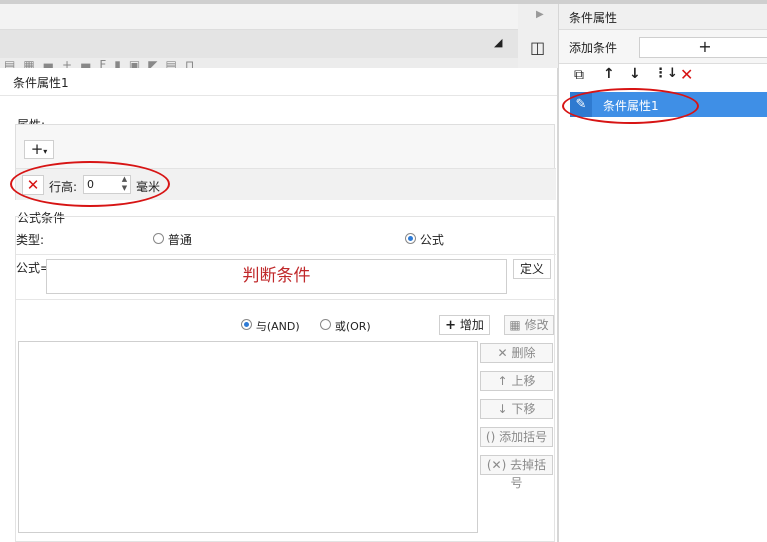 The image size is (767, 542). Describe the element at coordinates (39, 149) in the screenshot. I see `add-attribute-button: +▾` at that location.